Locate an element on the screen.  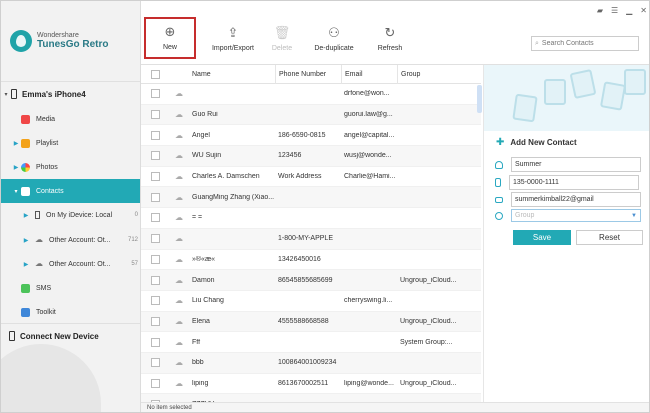
search-box: ⌕ is located at coordinates (585, 43).